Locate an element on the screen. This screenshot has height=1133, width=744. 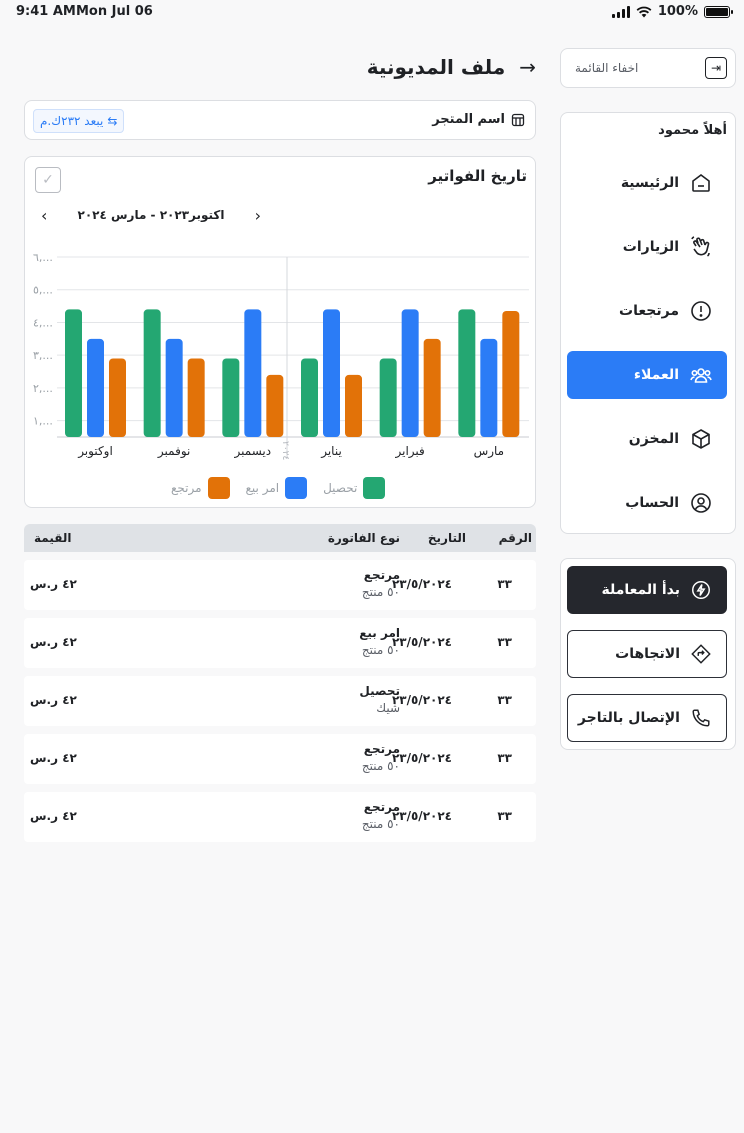
chevron-right-icon: › is located at coordinates (258, 215).